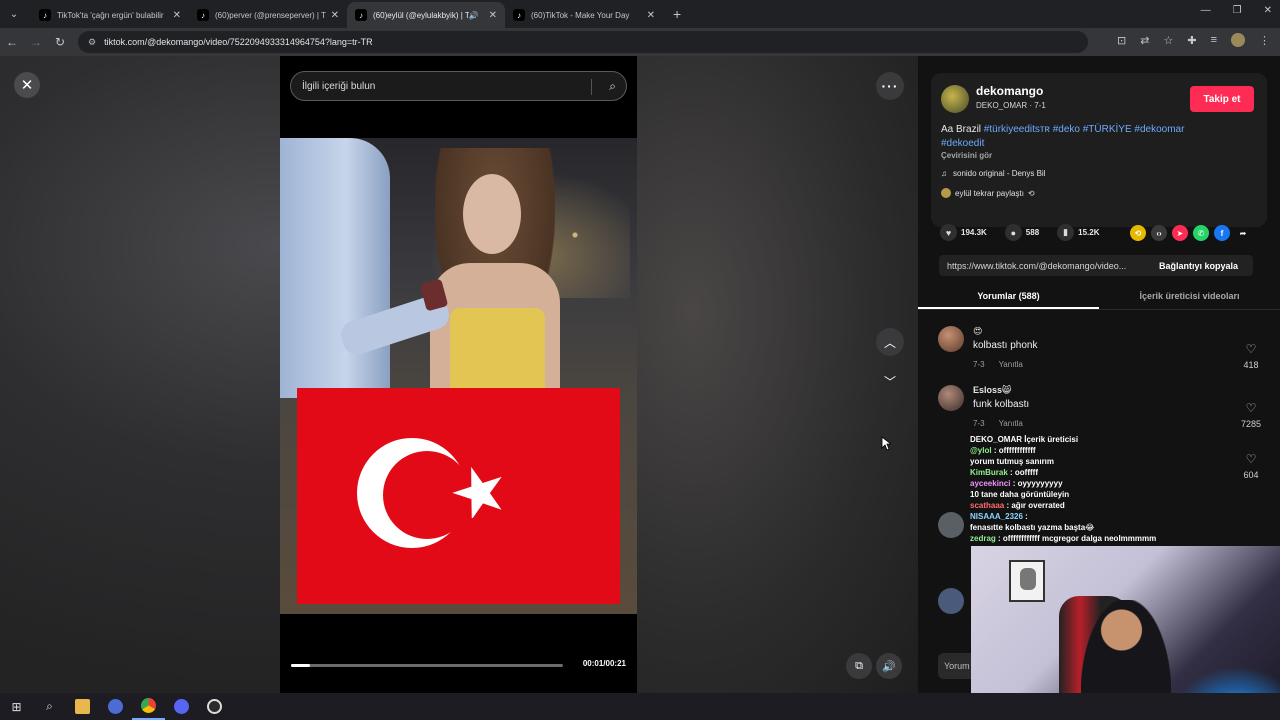 Image resolution: width=1280 pixels, height=720 pixels. What do you see at coordinates (1206, 10) in the screenshot?
I see `minimize-icon: —` at bounding box center [1206, 10].